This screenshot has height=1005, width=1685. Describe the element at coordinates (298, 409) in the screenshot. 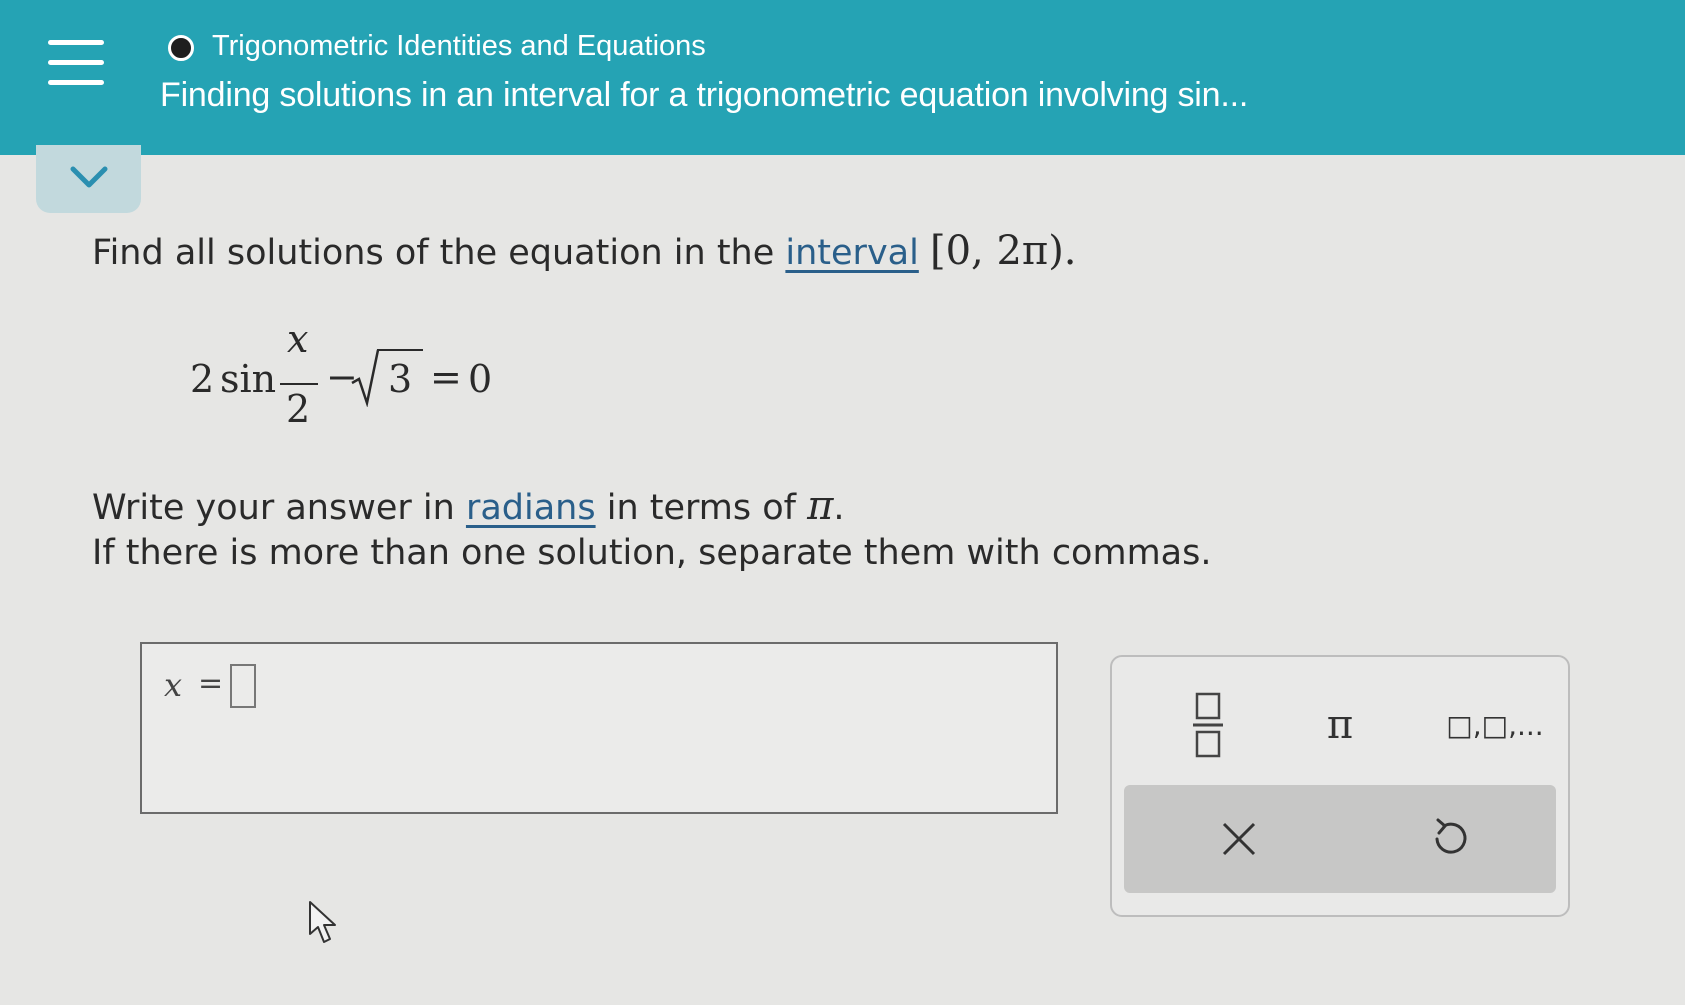

I see `eq-denominator: 2` at that location.